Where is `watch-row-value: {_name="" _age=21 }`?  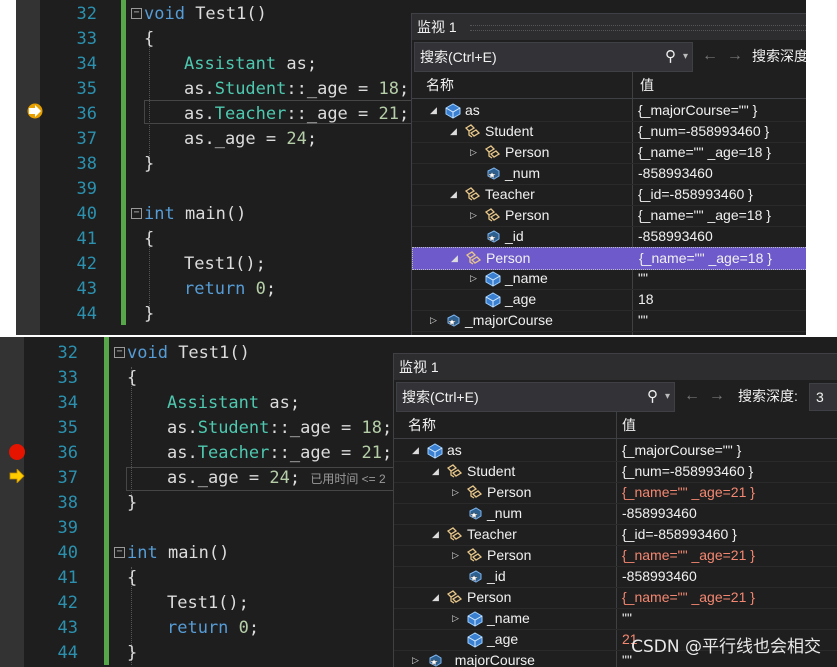
watch-row-value: {_name="" _age=21 } is located at coordinates (688, 597).